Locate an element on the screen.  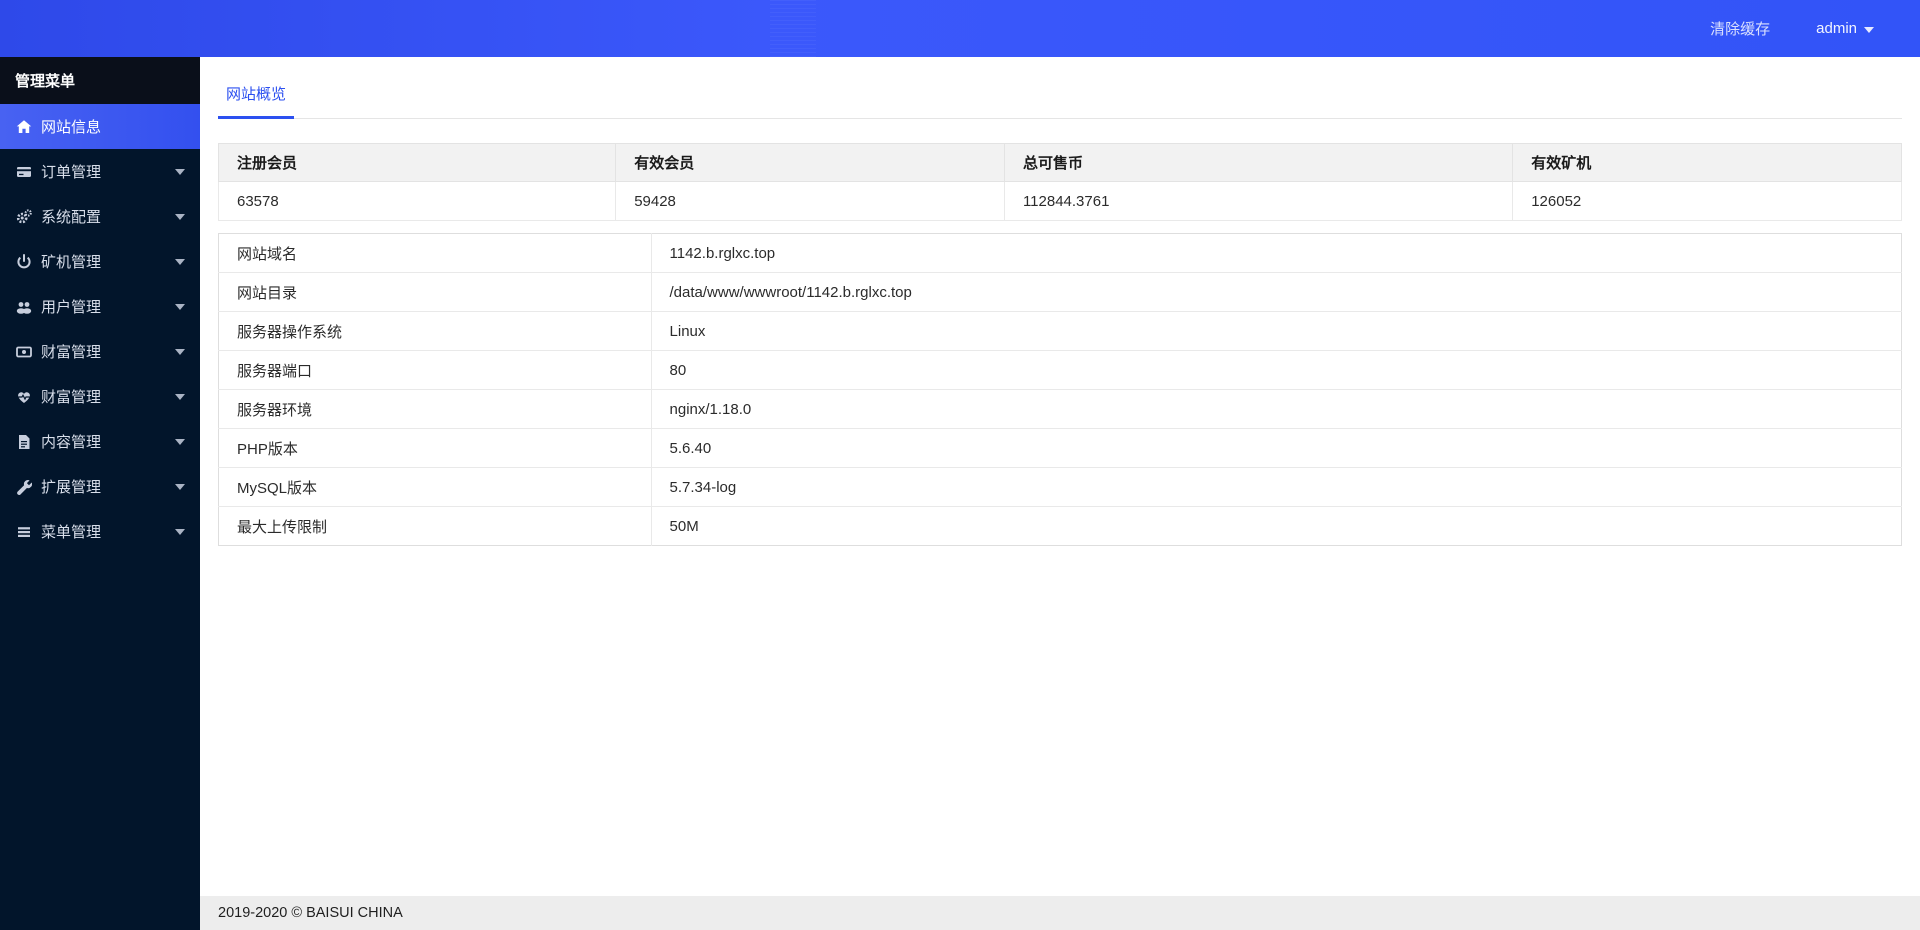
table-row: 网站目录 /data/www/wwwroot/1142.b.rglxc.top is located at coordinates (1060, 292).